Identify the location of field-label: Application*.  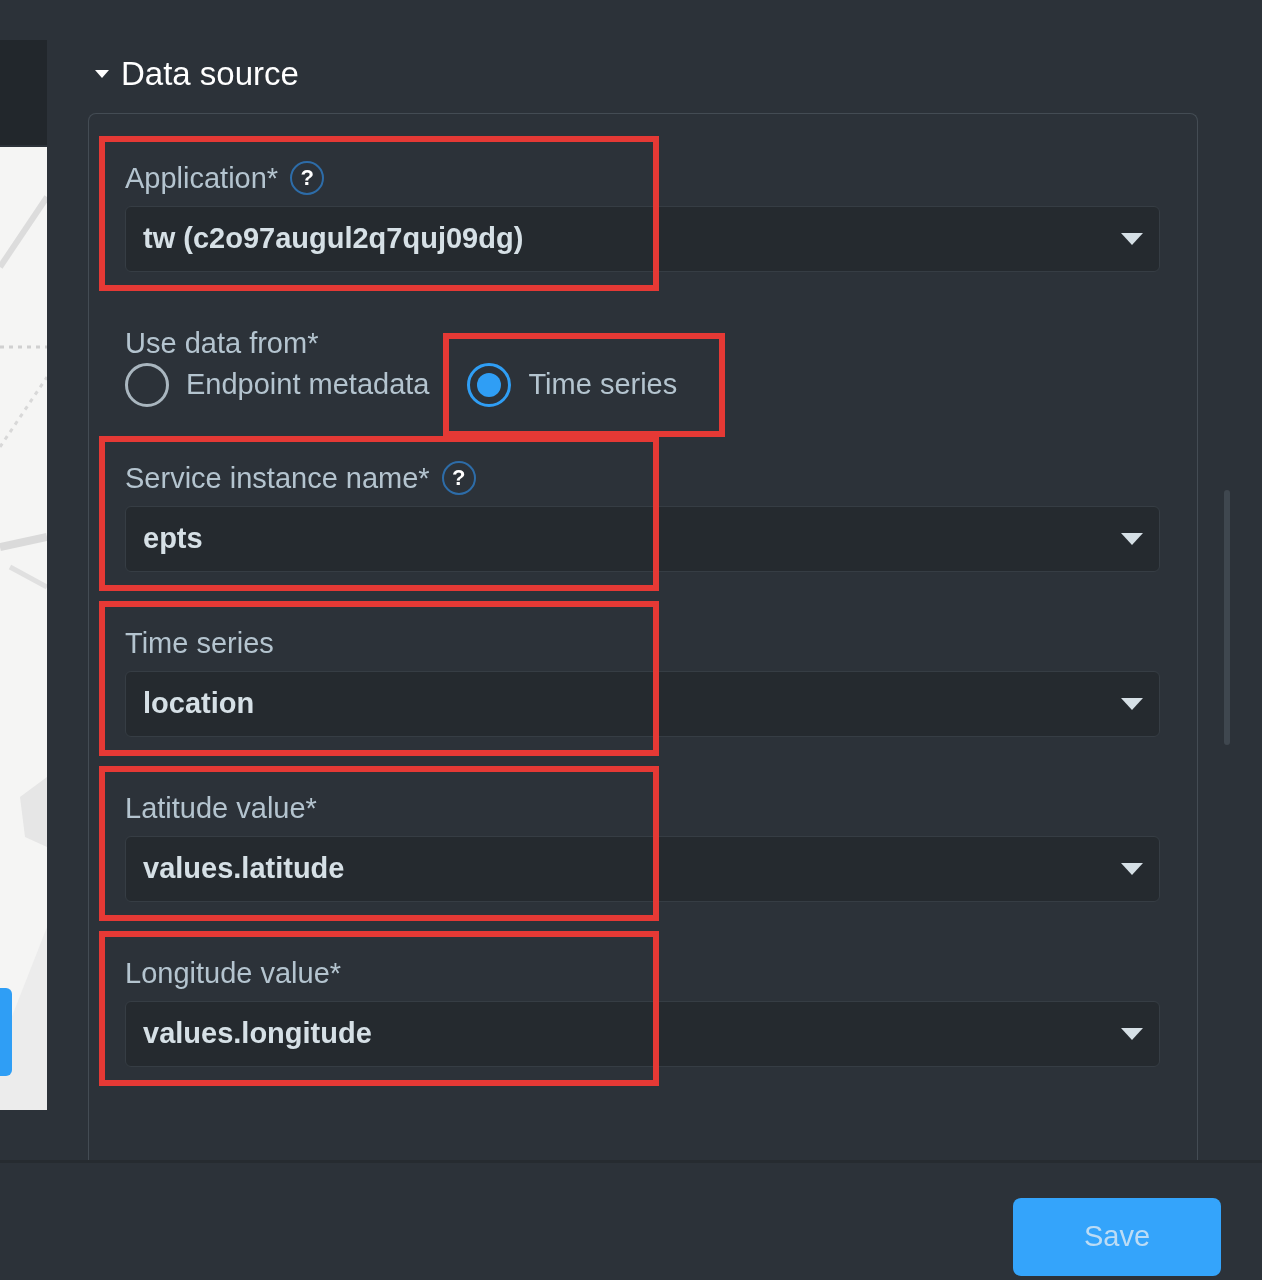
(202, 178).